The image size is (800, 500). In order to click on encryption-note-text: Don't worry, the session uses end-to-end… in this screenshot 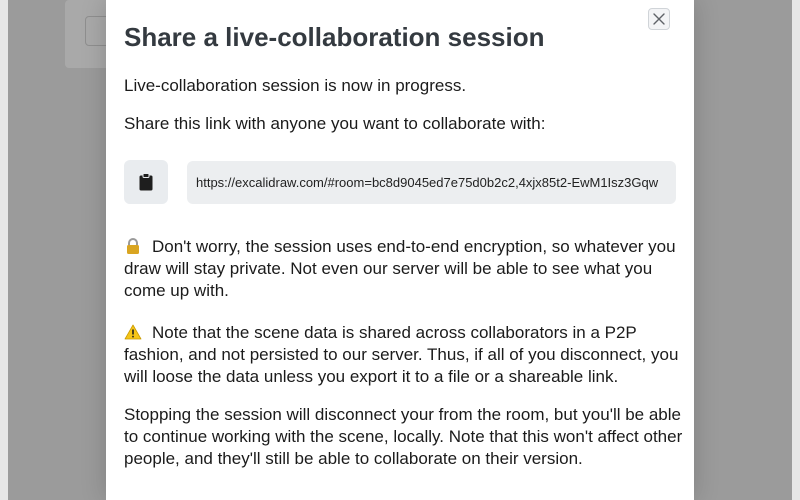, I will do `click(400, 268)`.